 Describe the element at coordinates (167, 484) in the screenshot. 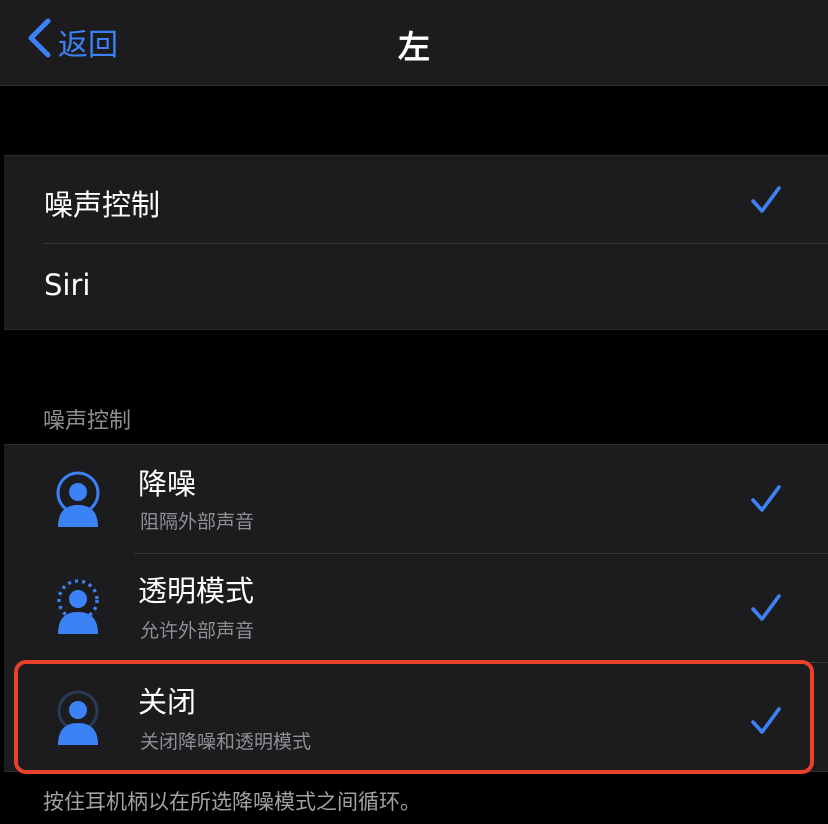

I see `mode-title: 降噪` at that location.